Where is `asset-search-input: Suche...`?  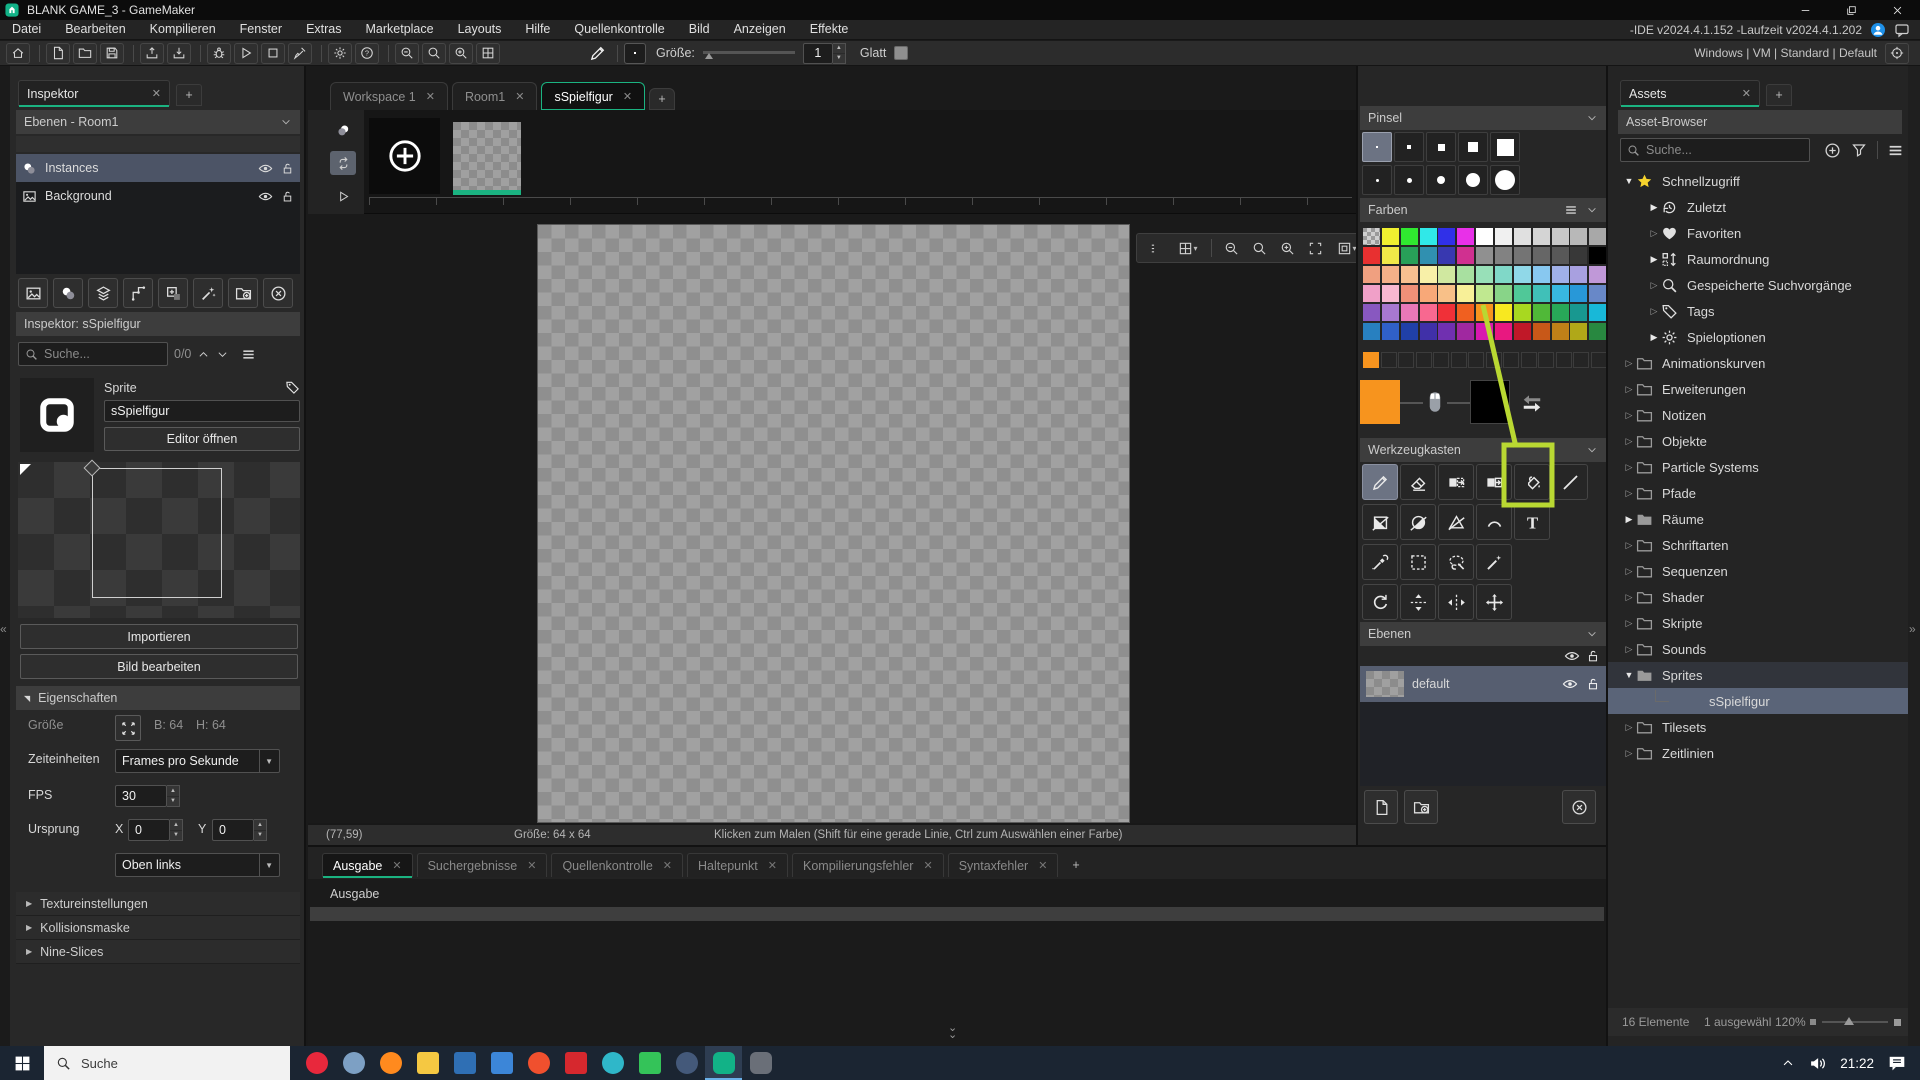 asset-search-input: Suche... is located at coordinates (1715, 150).